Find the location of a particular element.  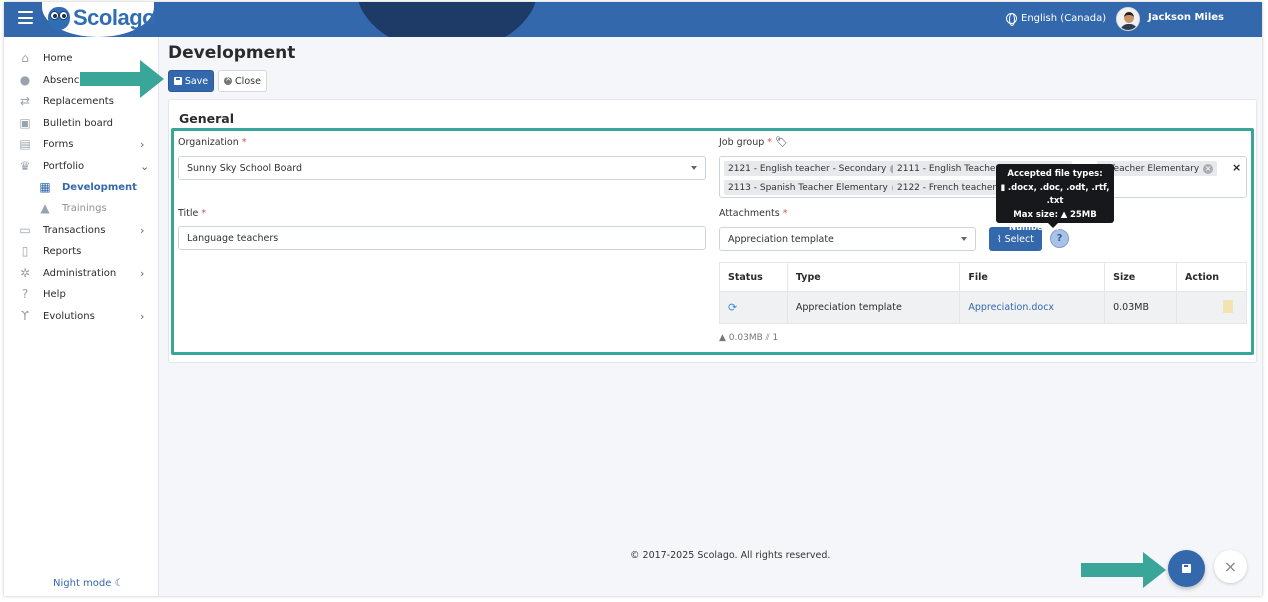

sidebar-item-label: Administration is located at coordinates (80, 273).